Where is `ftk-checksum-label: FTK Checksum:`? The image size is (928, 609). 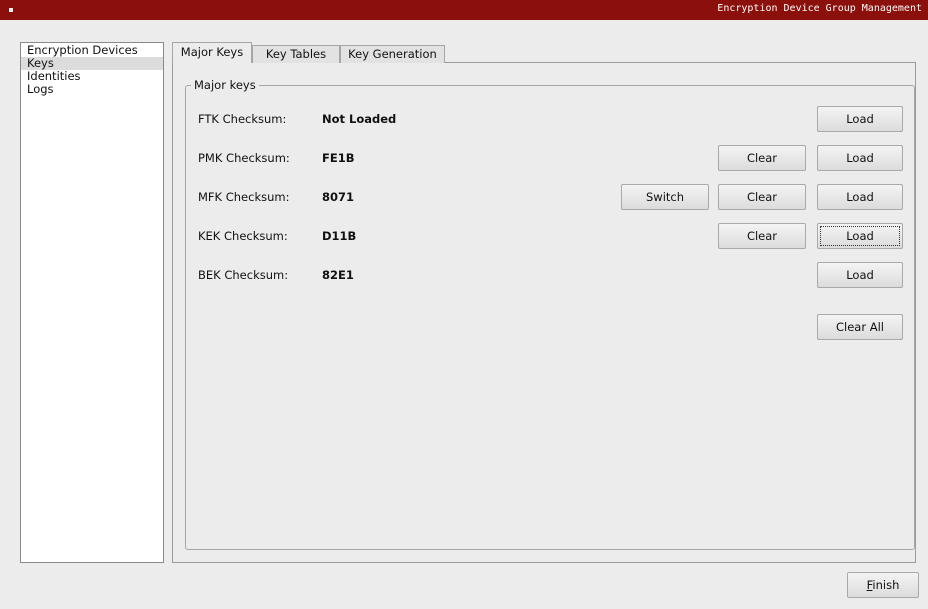
ftk-checksum-label: FTK Checksum: is located at coordinates (242, 119).